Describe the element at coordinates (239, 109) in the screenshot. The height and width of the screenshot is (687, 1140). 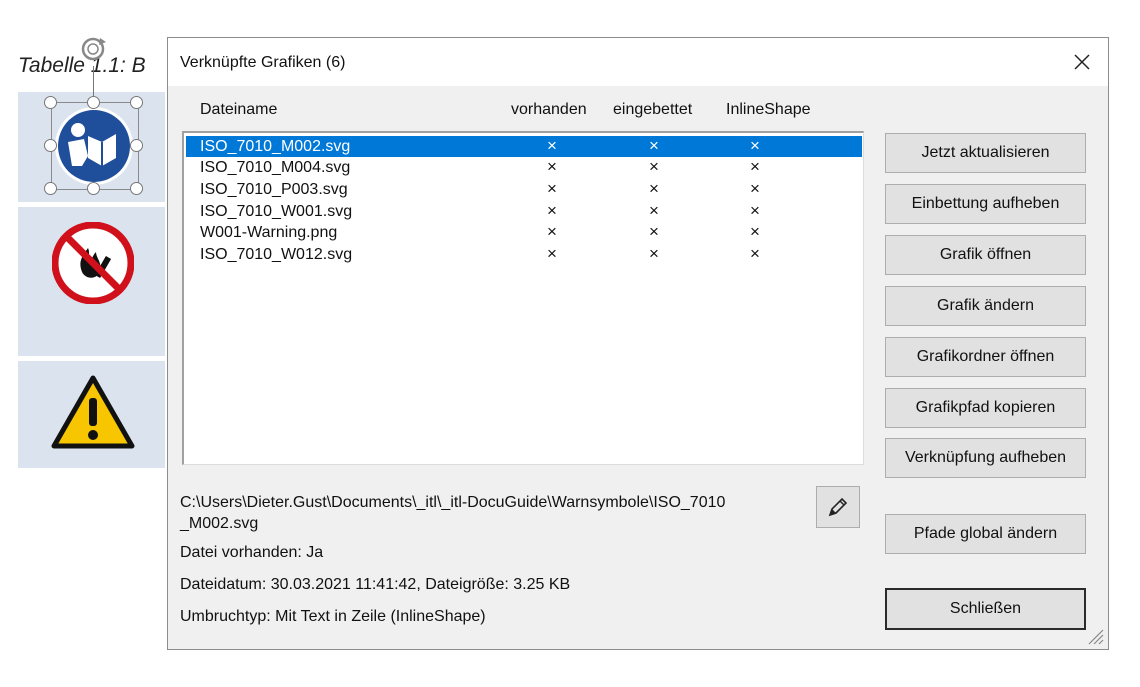
I see `column-header-filename: Dateiname` at that location.